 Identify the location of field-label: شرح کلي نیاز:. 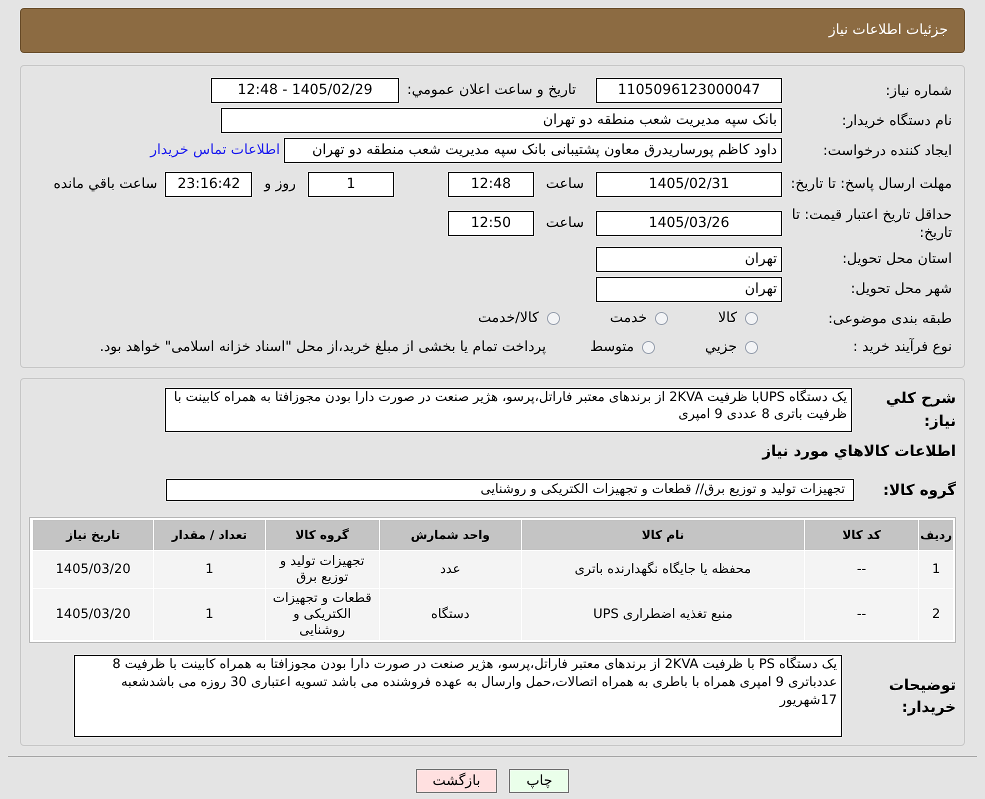
(920, 410).